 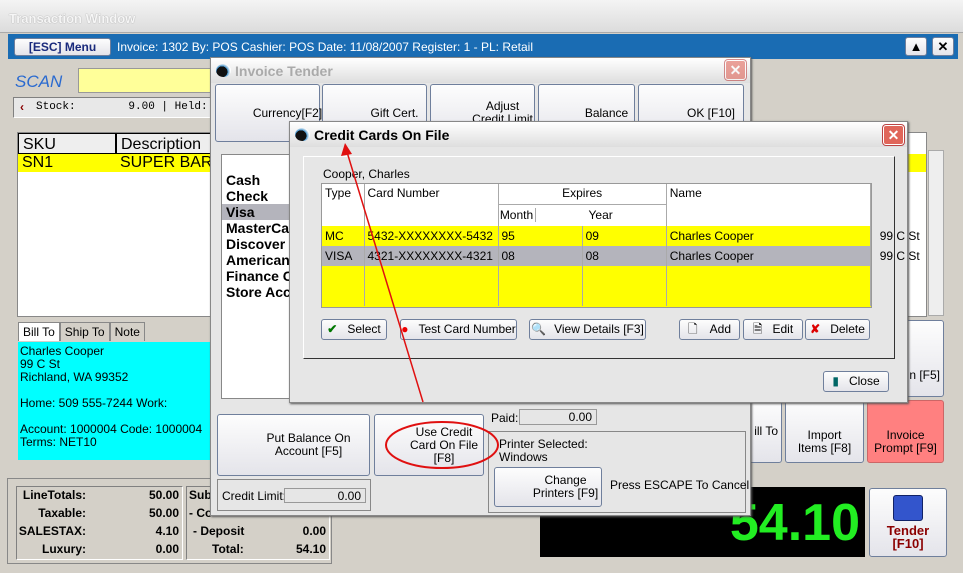 I want to click on annotation-overlay, so click(x=420, y=306).